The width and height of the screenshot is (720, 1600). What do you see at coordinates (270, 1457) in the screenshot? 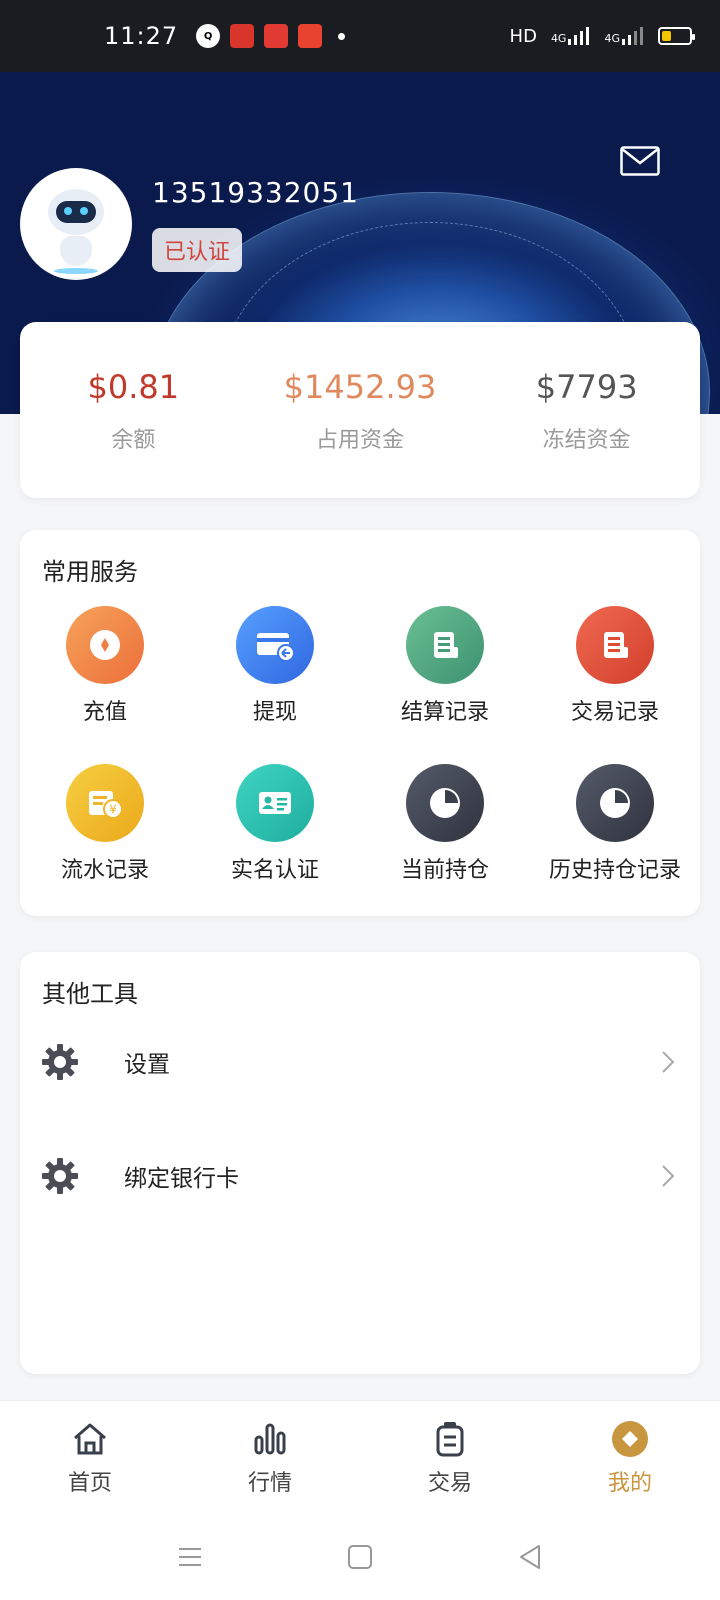
I see `nav-market: 行情` at bounding box center [270, 1457].